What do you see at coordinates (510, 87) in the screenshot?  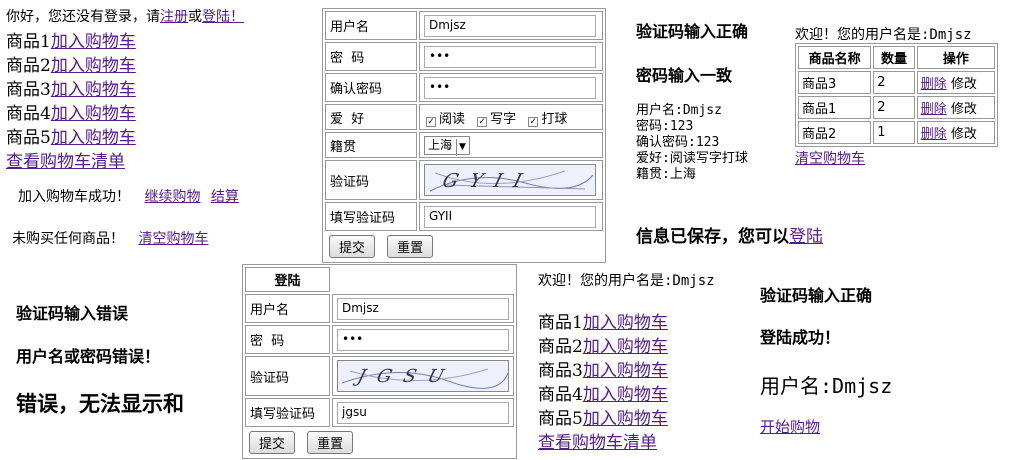 I see `confirm-password-input: •••` at bounding box center [510, 87].